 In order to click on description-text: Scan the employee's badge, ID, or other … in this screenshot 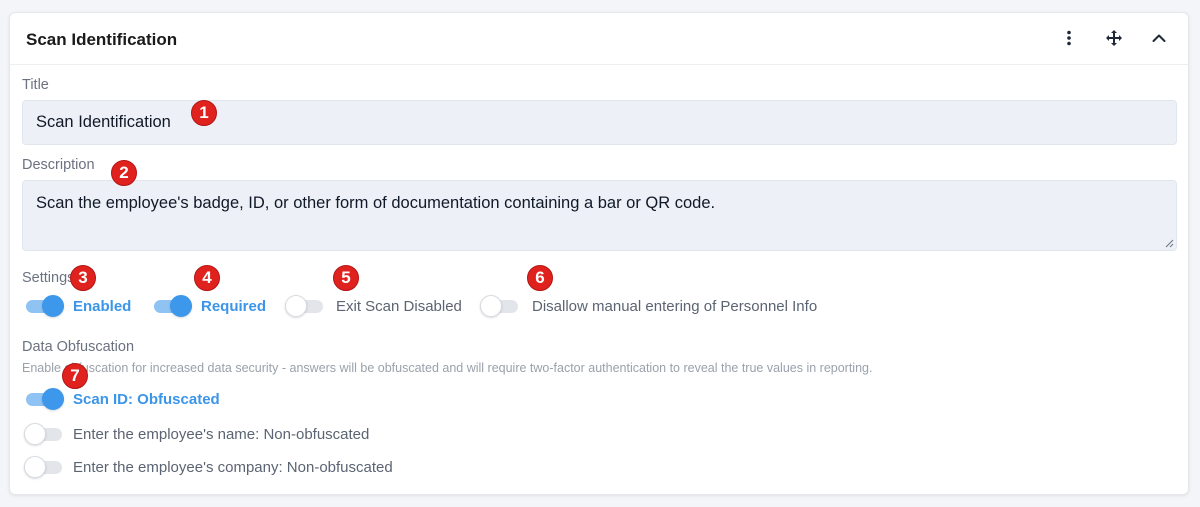, I will do `click(376, 203)`.